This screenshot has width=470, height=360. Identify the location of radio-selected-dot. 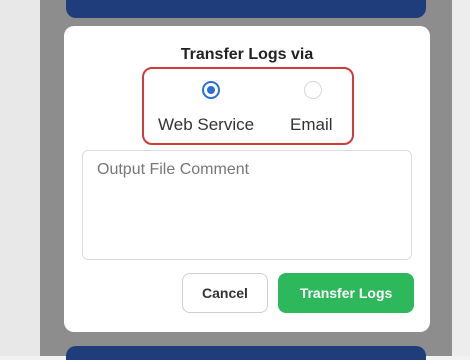
(211, 90).